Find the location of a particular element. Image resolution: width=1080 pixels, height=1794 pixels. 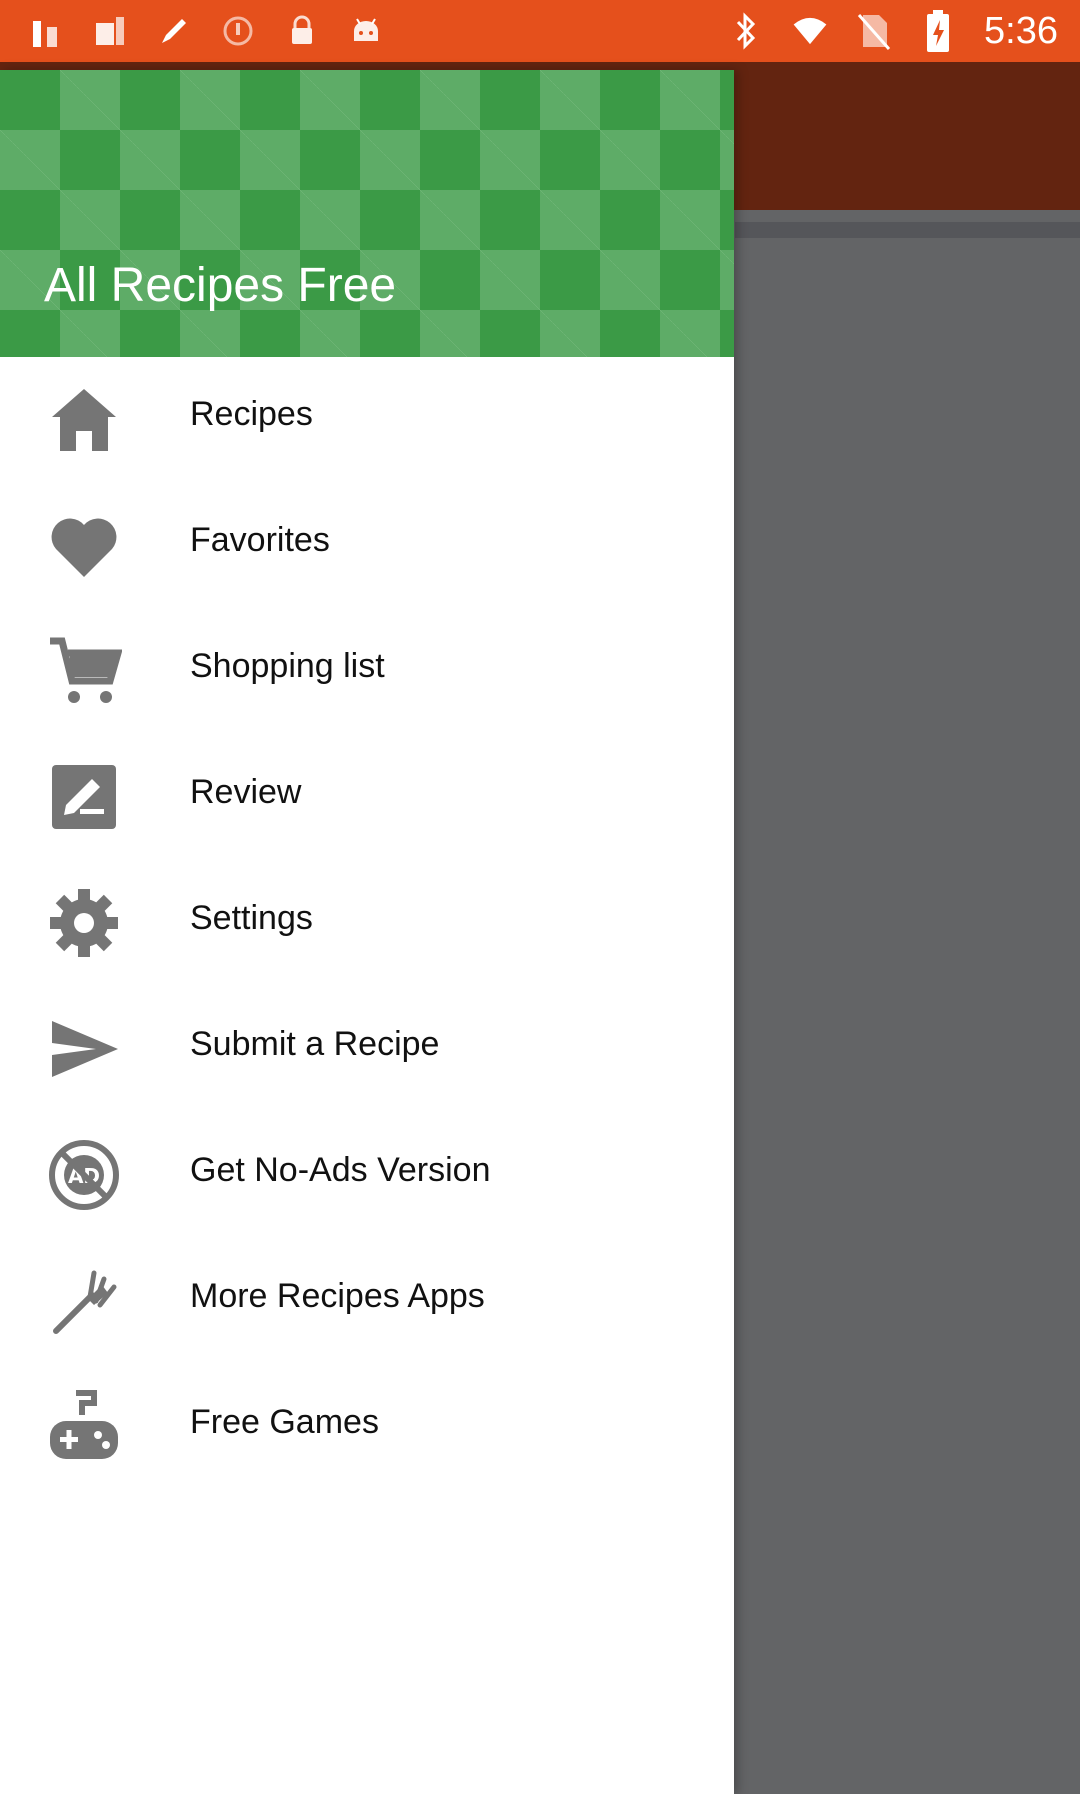

no-sim-icon is located at coordinates (874, 31).